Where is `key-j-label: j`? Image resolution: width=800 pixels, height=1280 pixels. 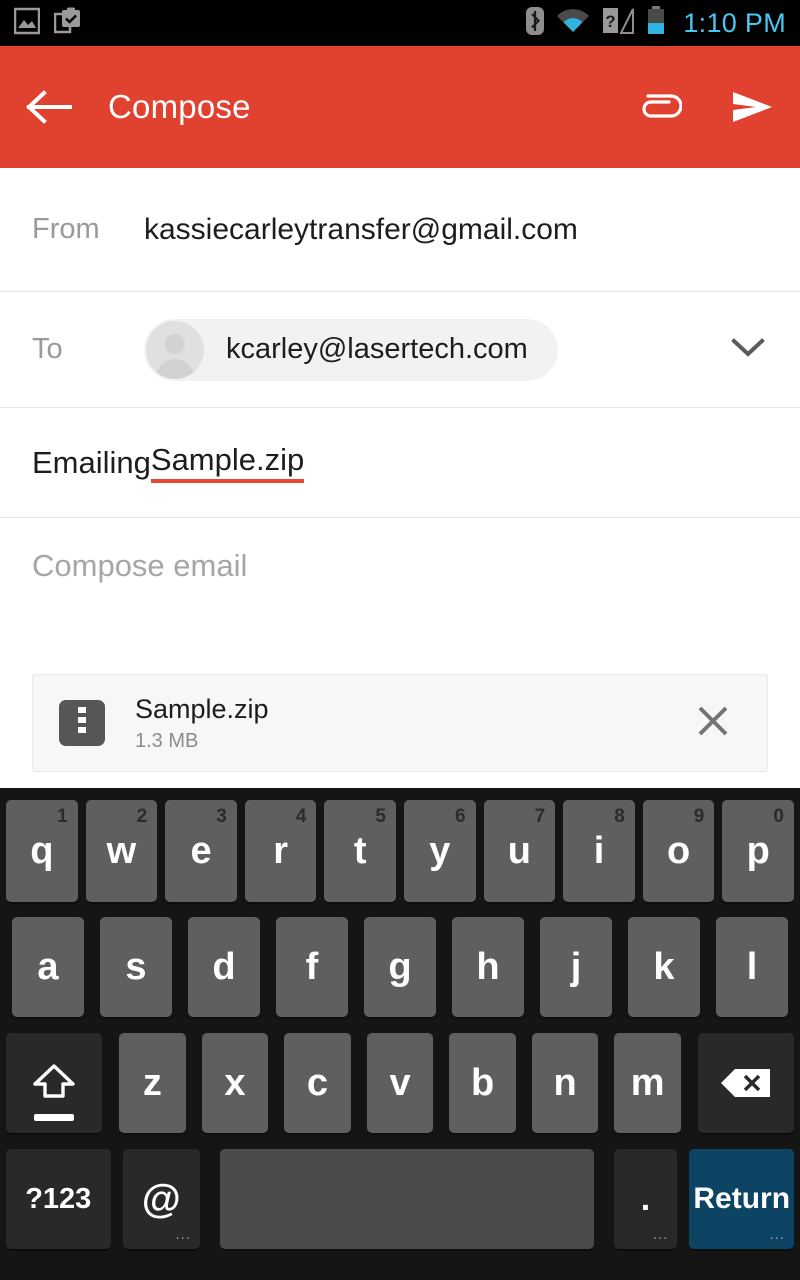 key-j-label: j is located at coordinates (576, 967).